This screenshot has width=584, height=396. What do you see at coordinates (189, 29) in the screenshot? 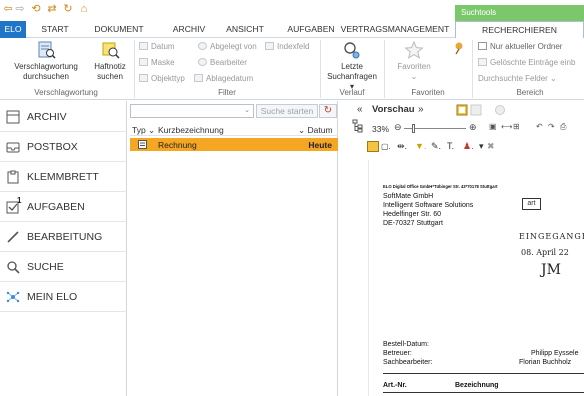
I see `tab-archiv: ARCHIV` at bounding box center [189, 29].